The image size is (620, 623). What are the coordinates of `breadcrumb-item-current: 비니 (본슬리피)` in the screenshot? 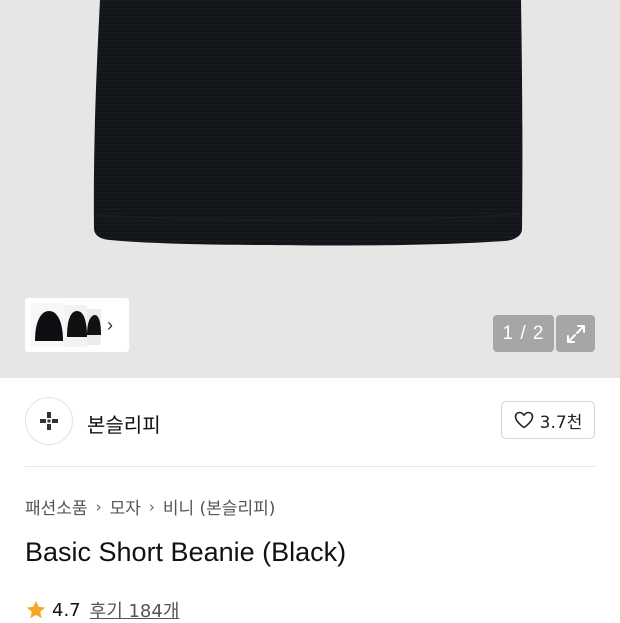 It's located at (219, 506).